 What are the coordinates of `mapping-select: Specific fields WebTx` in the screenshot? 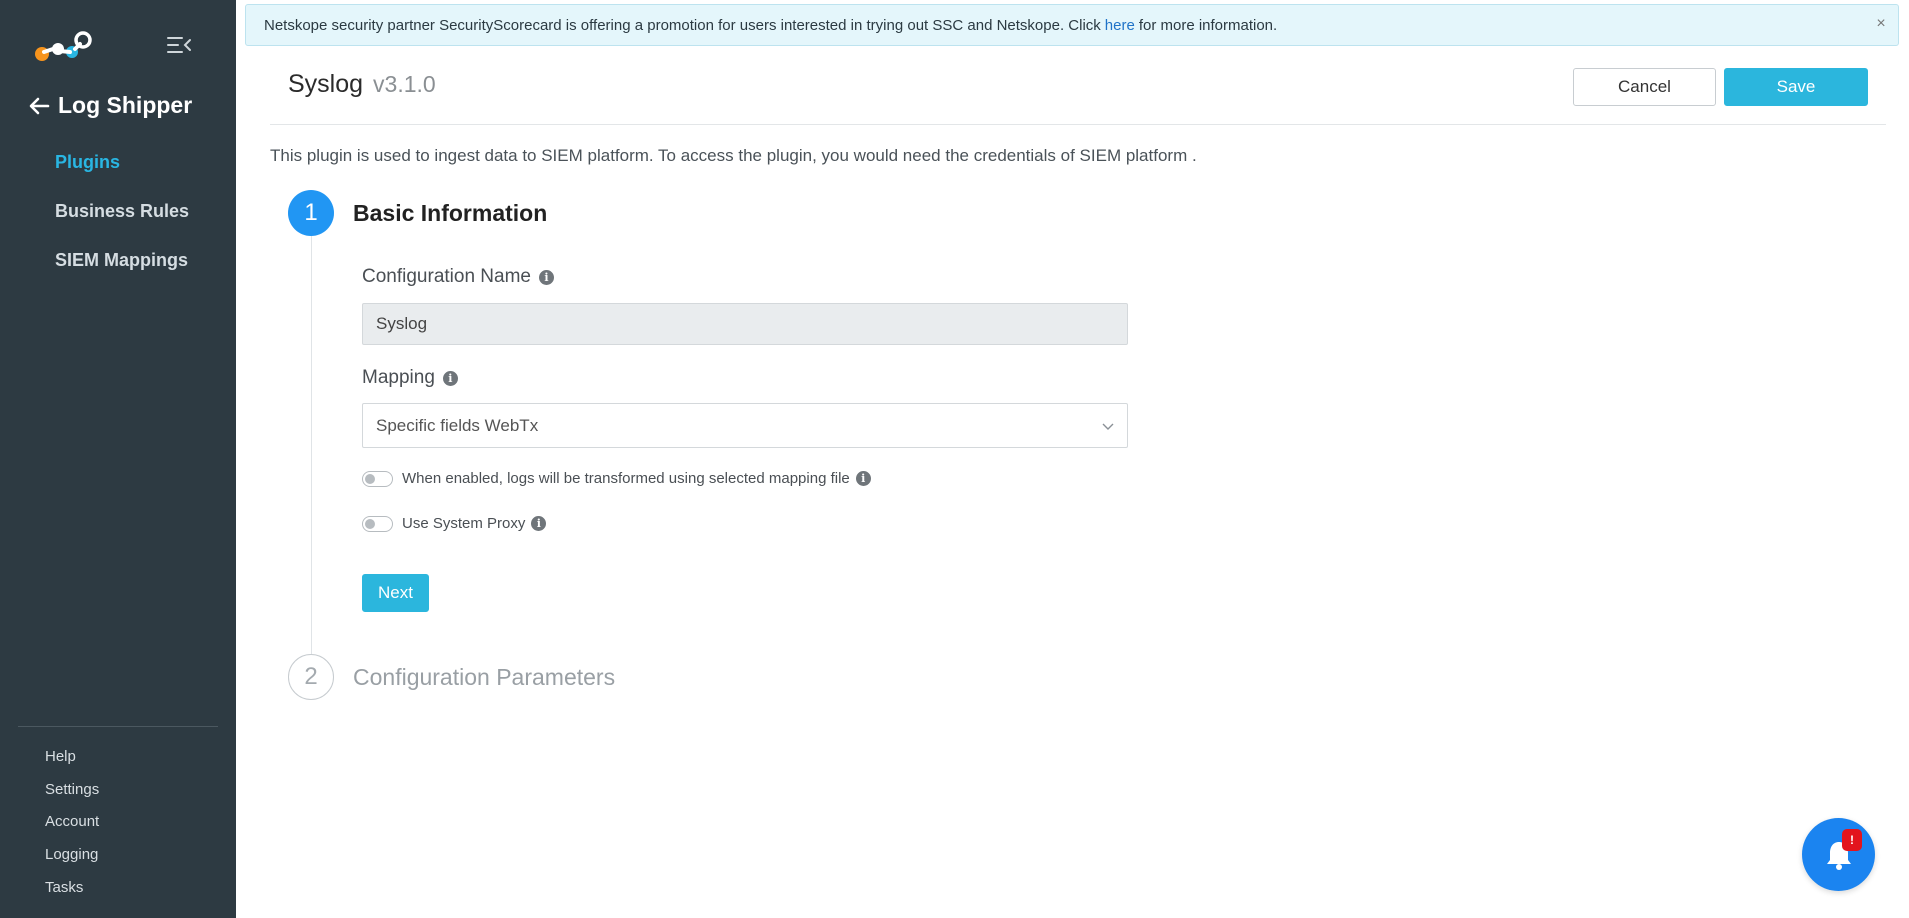 It's located at (745, 425).